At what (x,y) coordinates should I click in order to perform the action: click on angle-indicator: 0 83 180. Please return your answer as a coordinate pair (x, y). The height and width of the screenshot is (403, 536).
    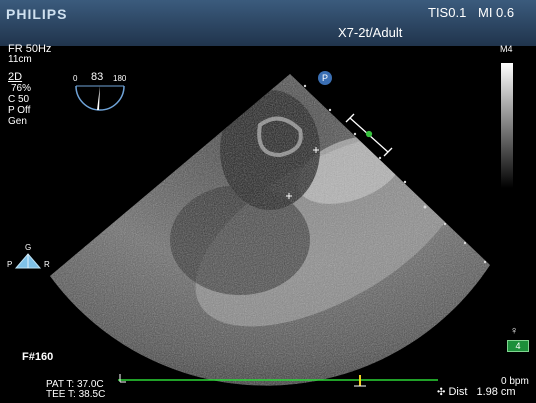
    Looking at the image, I should click on (100, 96).